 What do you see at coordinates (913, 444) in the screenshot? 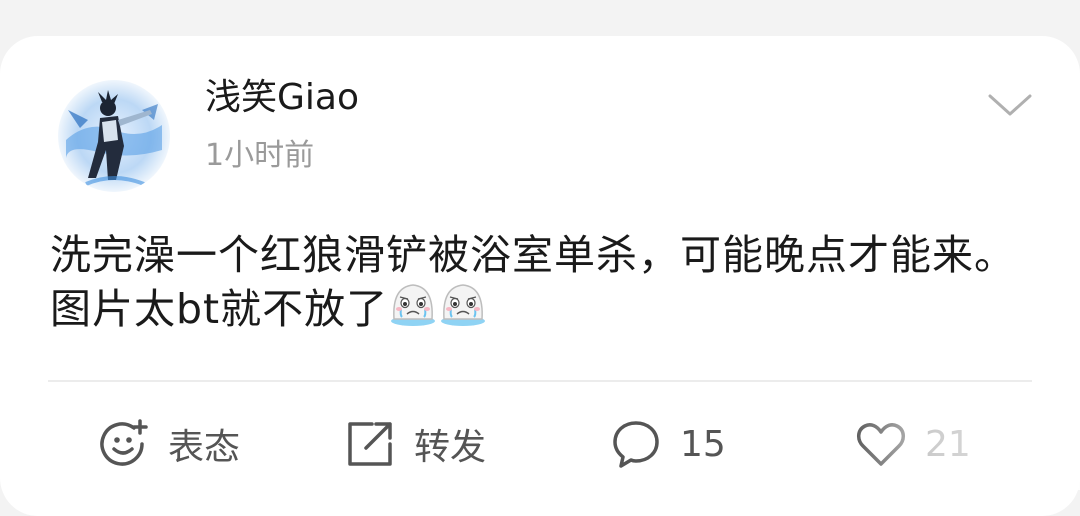
I see `like-button: 21` at bounding box center [913, 444].